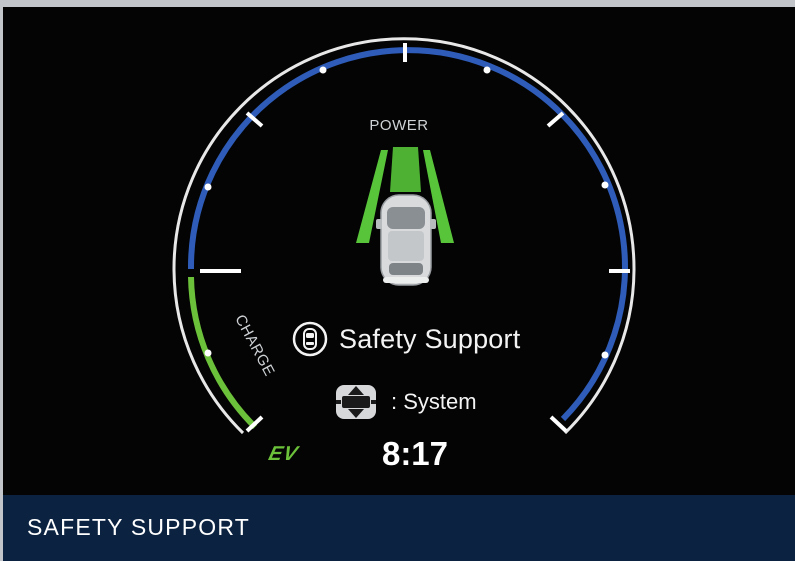  What do you see at coordinates (139, 527) in the screenshot?
I see `footer-title: SAFETY SUPPORT` at bounding box center [139, 527].